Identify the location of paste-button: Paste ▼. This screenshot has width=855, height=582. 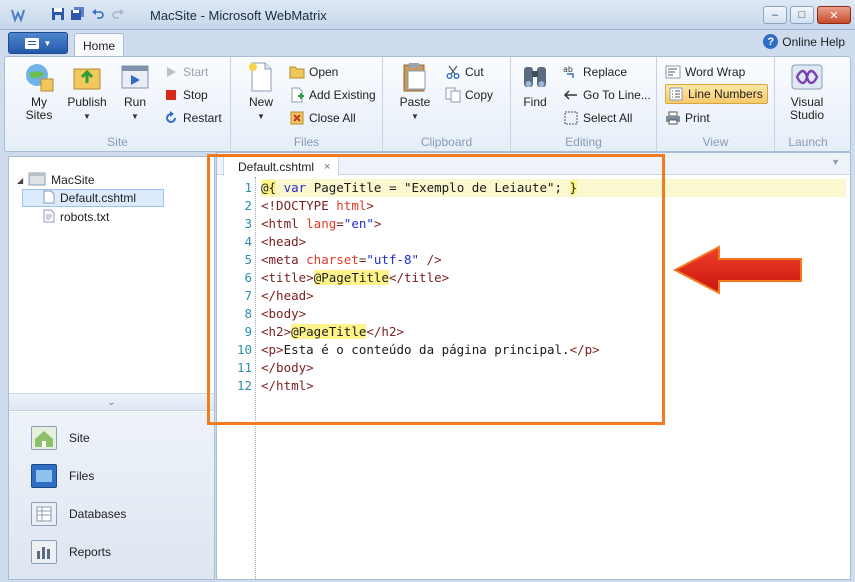
(415, 92).